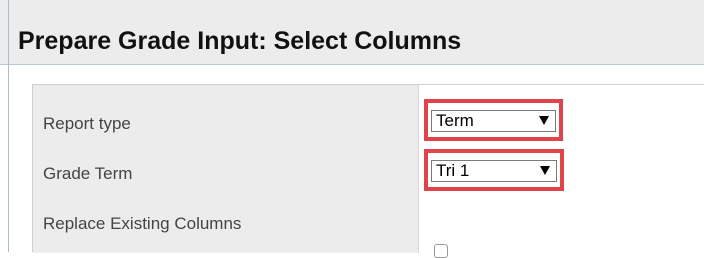 The width and height of the screenshot is (704, 258). Describe the element at coordinates (455, 120) in the screenshot. I see `report-type-value: Term` at that location.